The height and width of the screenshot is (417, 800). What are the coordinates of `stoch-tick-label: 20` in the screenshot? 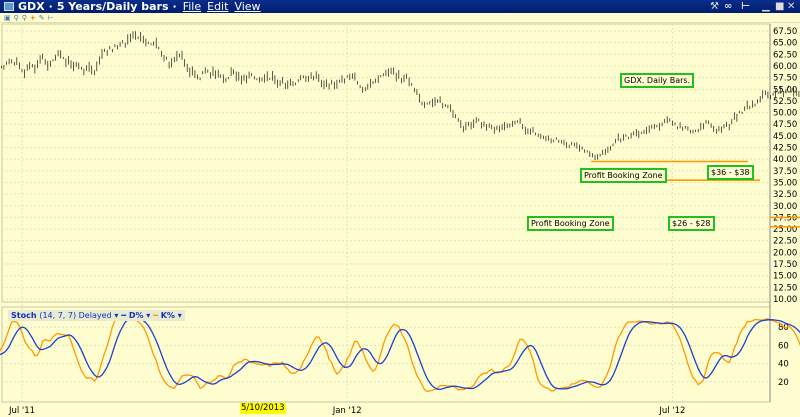 It's located at (783, 383).